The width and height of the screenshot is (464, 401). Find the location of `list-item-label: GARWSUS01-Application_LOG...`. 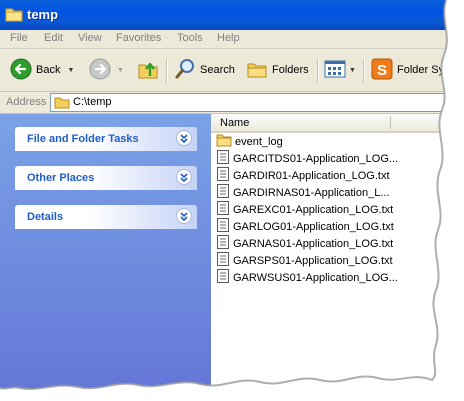

list-item-label: GARWSUS01-Application_LOG... is located at coordinates (315, 277).